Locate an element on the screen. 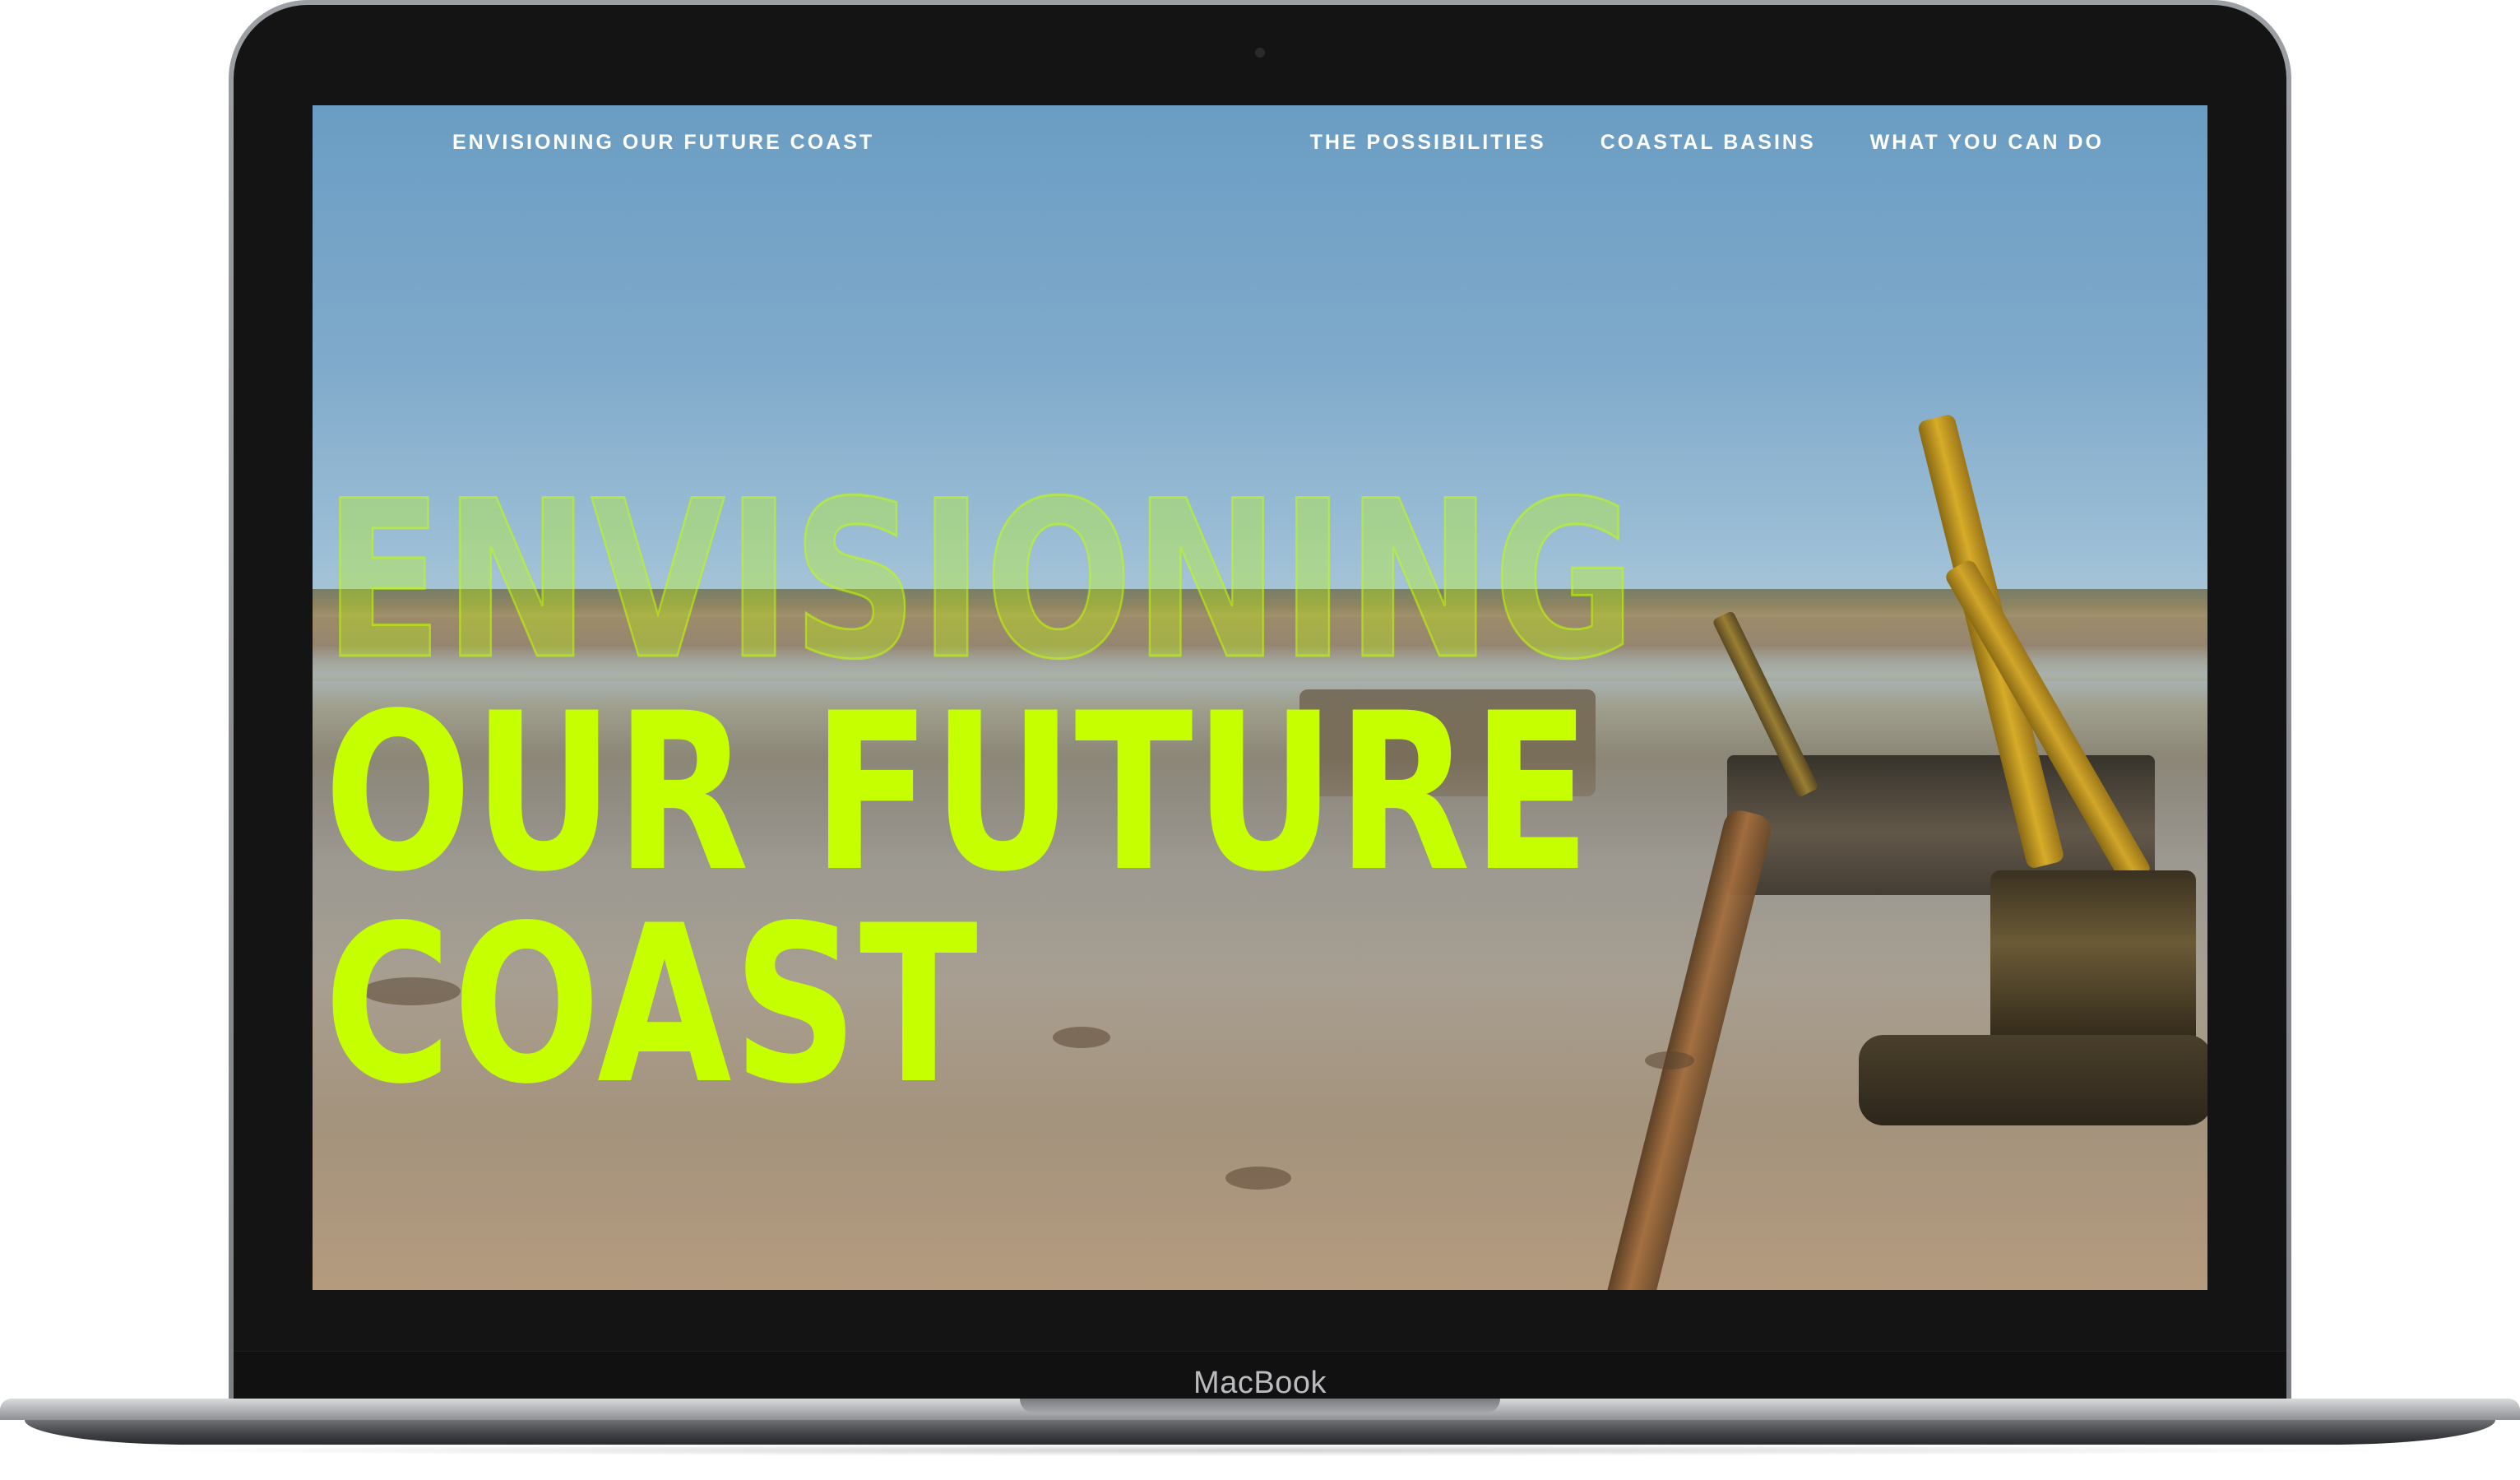  laptop-base is located at coordinates (1260, 1427).